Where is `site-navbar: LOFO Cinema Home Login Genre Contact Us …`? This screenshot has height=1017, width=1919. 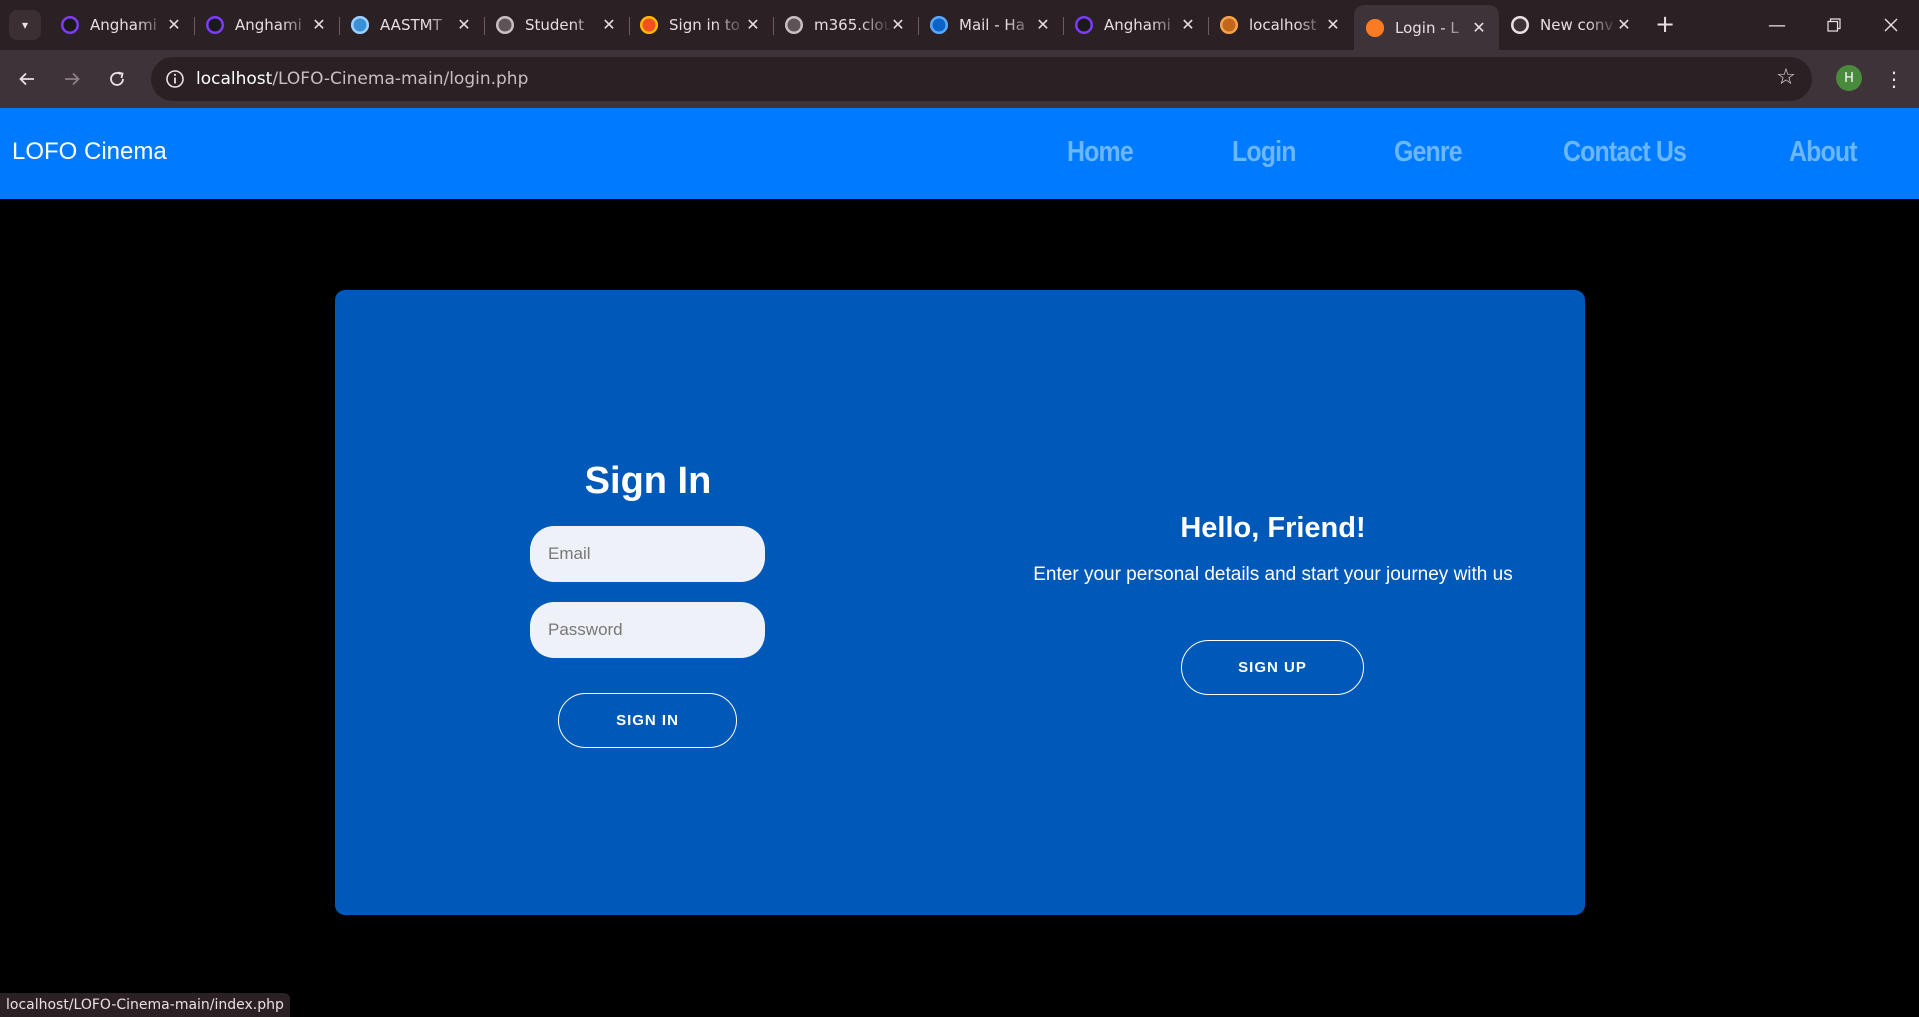
site-navbar: LOFO Cinema Home Login Genre Contact Us … is located at coordinates (959, 153).